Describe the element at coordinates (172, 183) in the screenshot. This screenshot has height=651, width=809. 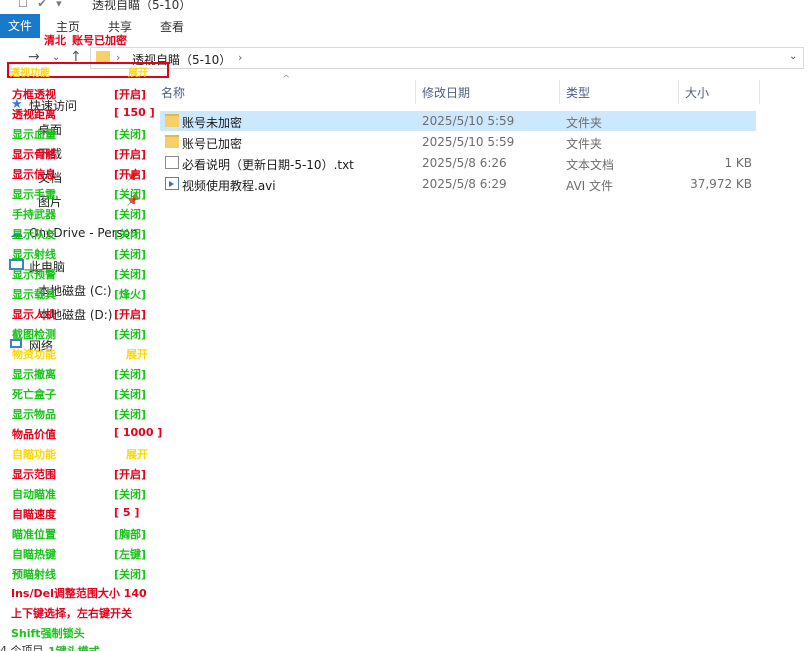
I see `video-file-icon` at that location.